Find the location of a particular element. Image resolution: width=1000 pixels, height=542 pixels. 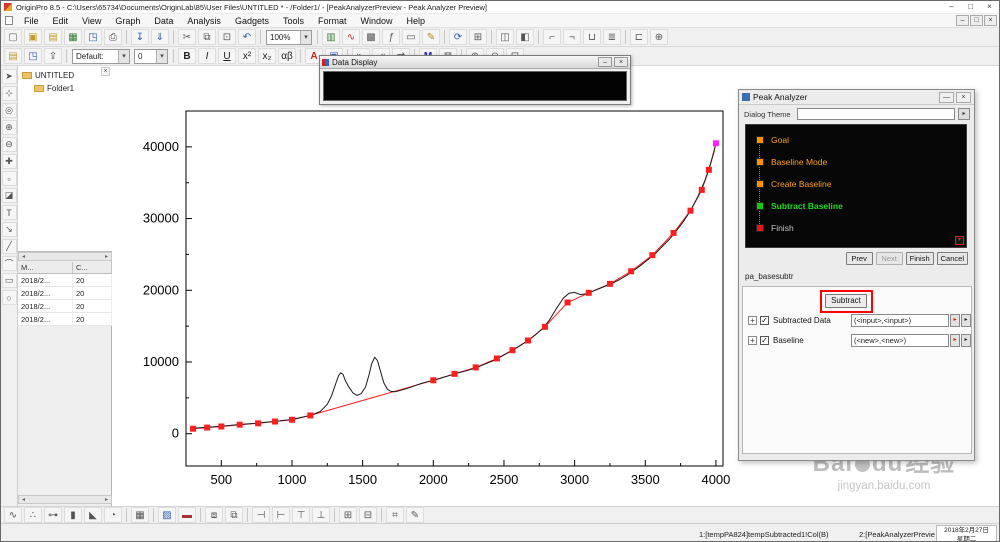

panel-horizontal-scrollbar: ◂ ▸ is located at coordinates (65, 499).